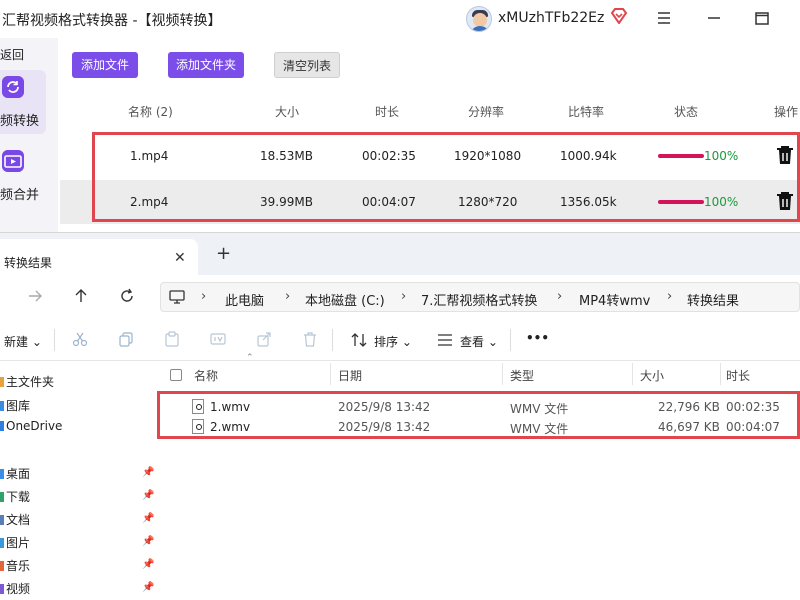  What do you see at coordinates (18, 474) in the screenshot?
I see `nav-item-label: 桌面` at bounding box center [18, 474].